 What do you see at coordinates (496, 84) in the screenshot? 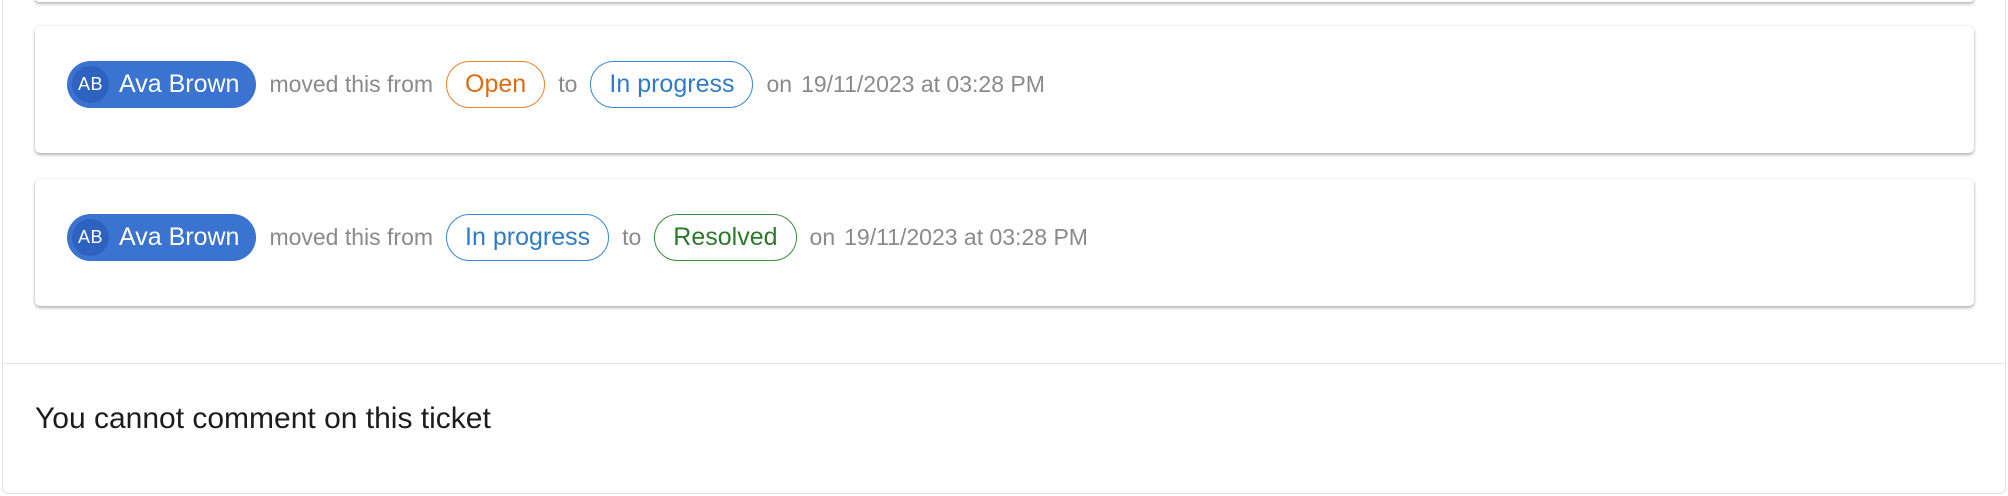
I see `from-status-badge: Open` at bounding box center [496, 84].